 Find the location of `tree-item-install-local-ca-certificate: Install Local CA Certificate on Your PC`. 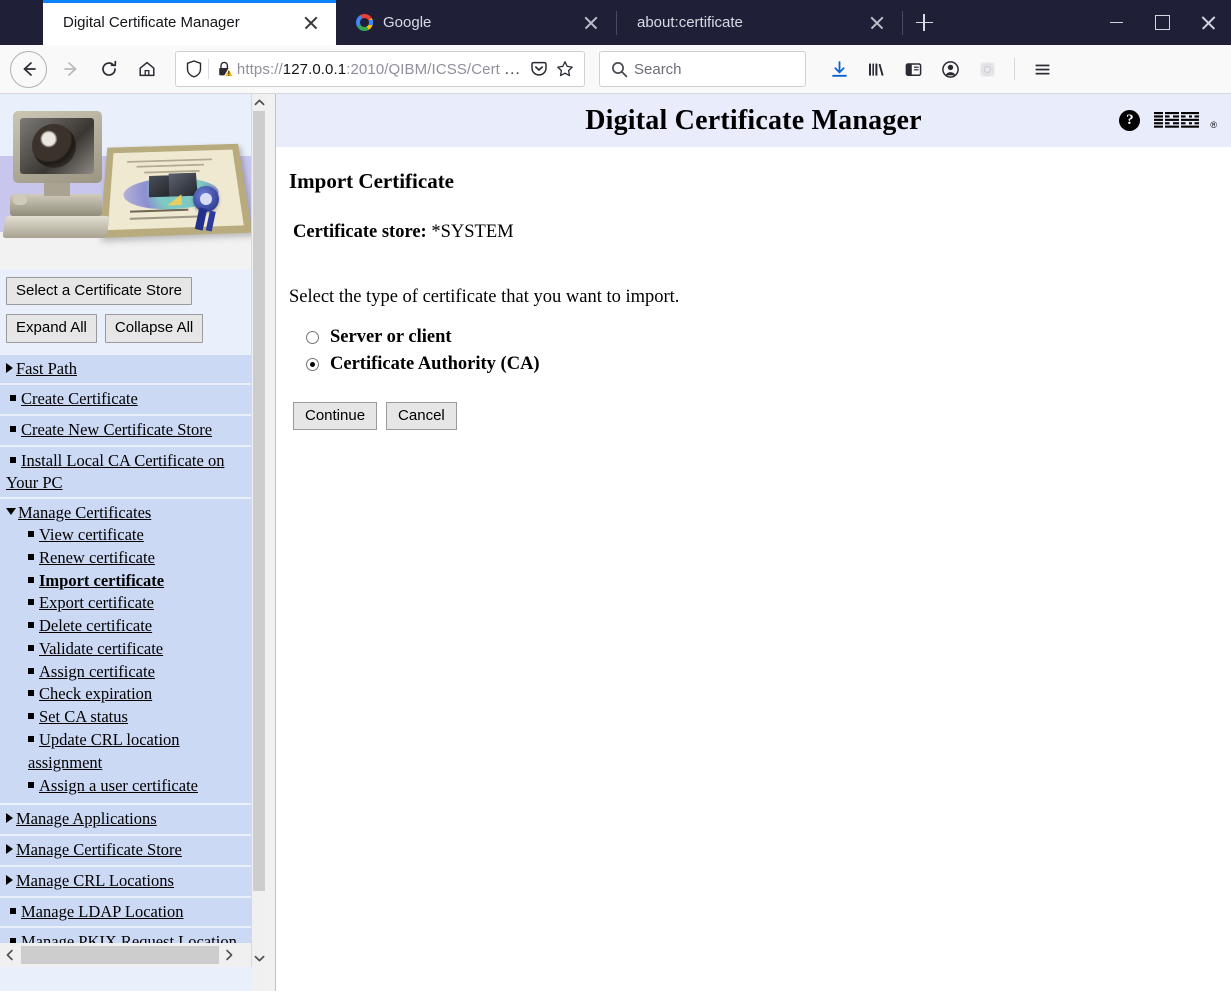

tree-item-install-local-ca-certificate: Install Local CA Certificate on Your PC is located at coordinates (126, 472).